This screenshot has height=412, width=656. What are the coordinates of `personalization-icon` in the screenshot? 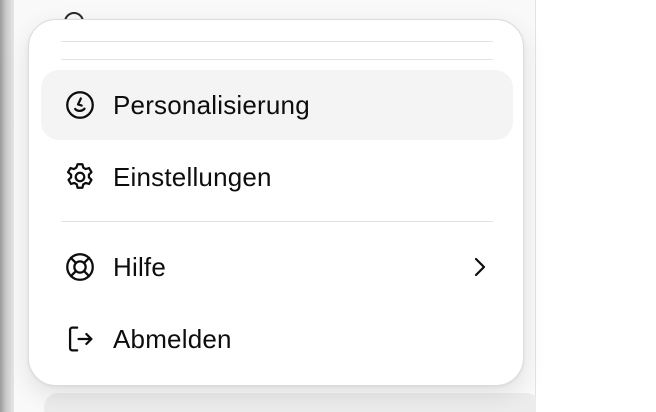 It's located at (80, 105).